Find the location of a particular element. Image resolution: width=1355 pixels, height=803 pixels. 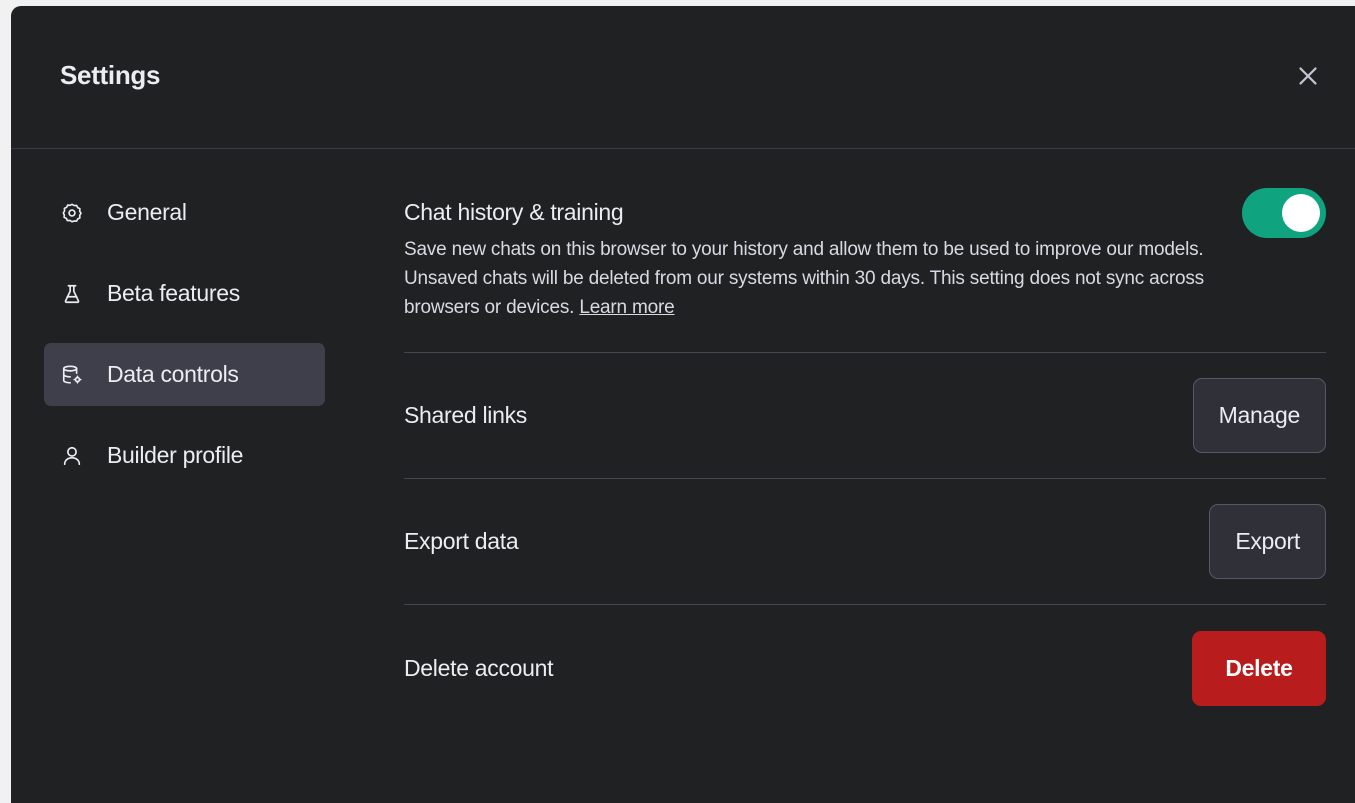

sidebar-item-data-controls: Data controls is located at coordinates (184, 374).